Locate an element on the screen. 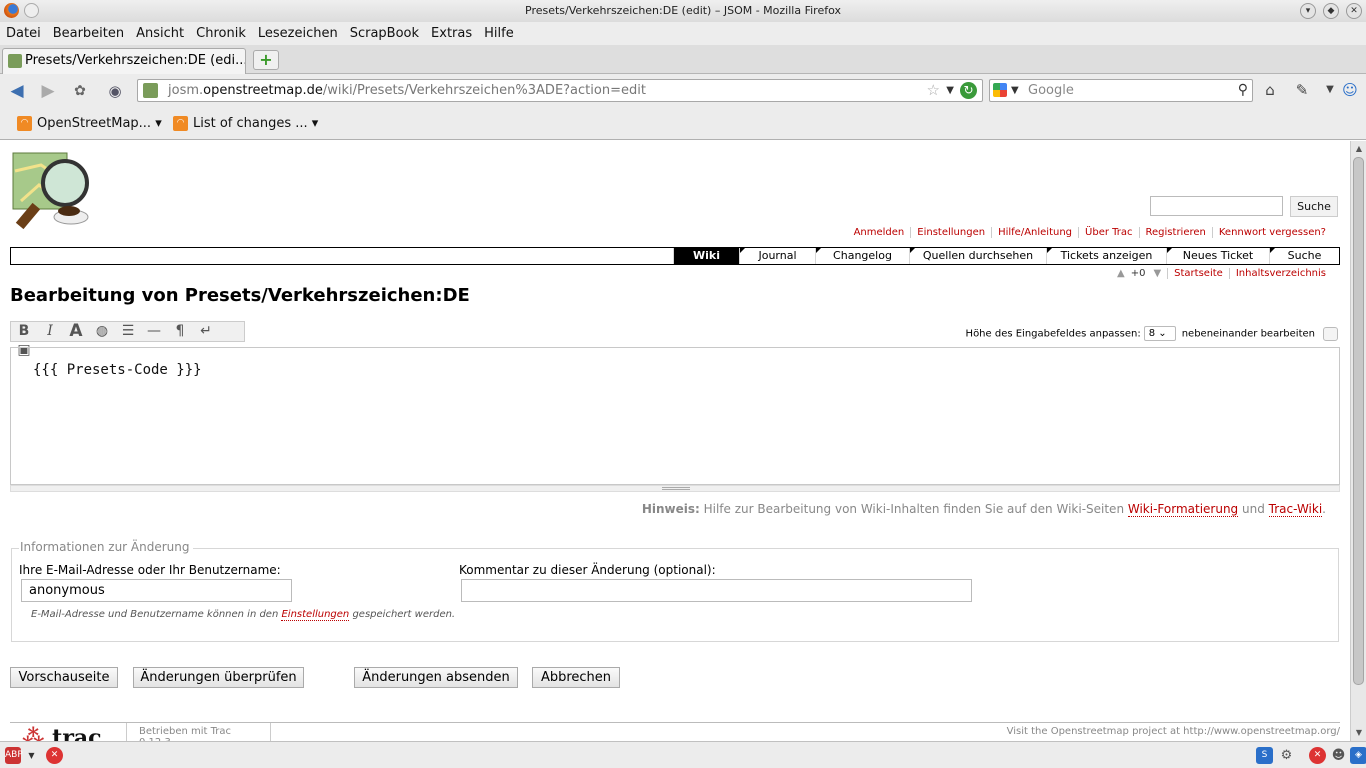 The width and height of the screenshot is (1366, 768). status-bar: ABP ▼ ✕ S ⚙ ✕ ☻ ◈ is located at coordinates (683, 754).